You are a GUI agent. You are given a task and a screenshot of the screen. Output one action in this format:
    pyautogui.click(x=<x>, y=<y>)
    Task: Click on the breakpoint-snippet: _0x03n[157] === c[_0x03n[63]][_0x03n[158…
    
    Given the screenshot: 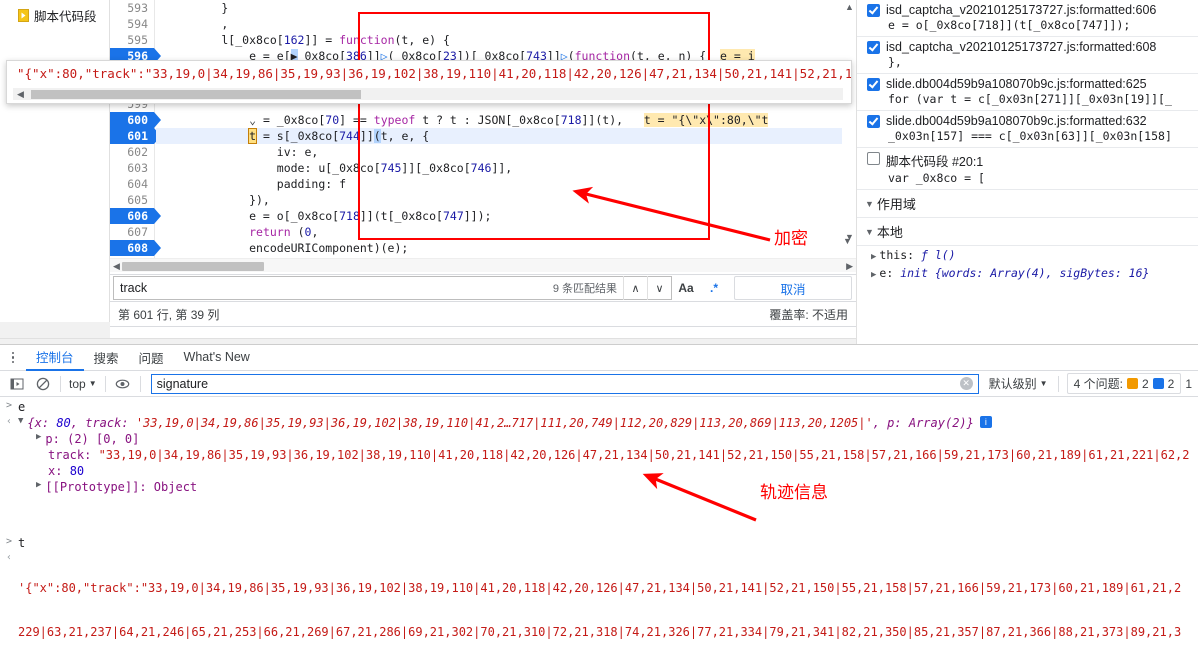 What is the action you would take?
    pyautogui.click(x=1030, y=136)
    